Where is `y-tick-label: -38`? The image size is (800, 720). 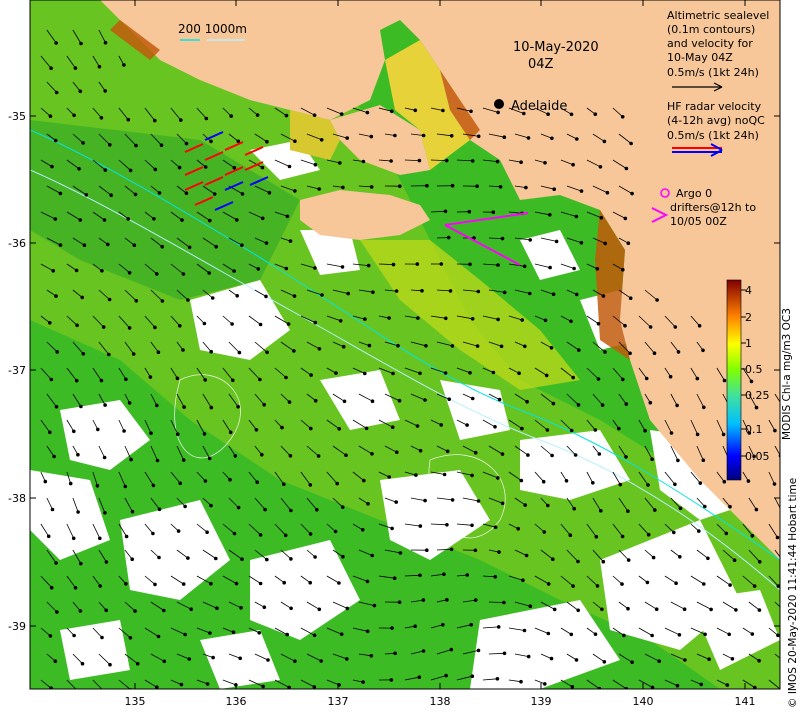 y-tick-label: -38 is located at coordinates (17, 498).